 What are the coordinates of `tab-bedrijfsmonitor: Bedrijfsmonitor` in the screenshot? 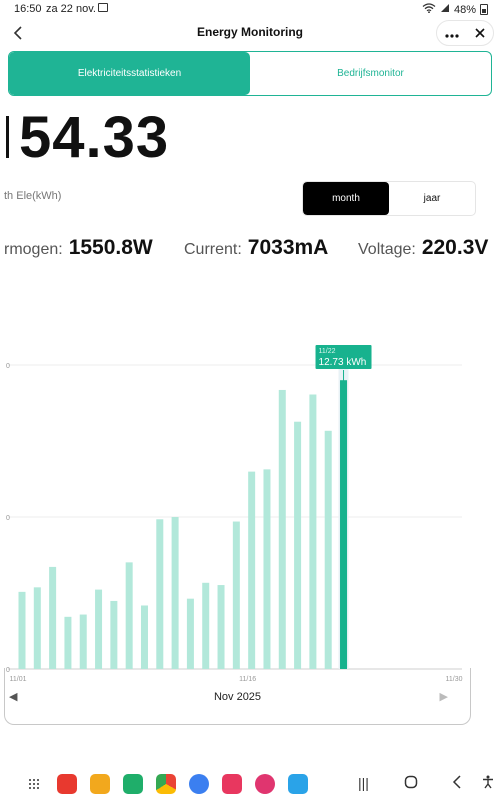 It's located at (370, 73).